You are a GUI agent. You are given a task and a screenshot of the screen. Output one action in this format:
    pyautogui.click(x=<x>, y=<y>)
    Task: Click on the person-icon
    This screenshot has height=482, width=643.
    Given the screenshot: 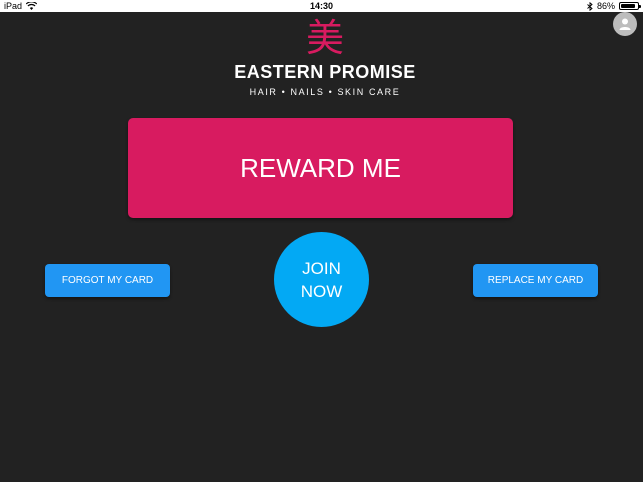 What is the action you would take?
    pyautogui.click(x=625, y=24)
    